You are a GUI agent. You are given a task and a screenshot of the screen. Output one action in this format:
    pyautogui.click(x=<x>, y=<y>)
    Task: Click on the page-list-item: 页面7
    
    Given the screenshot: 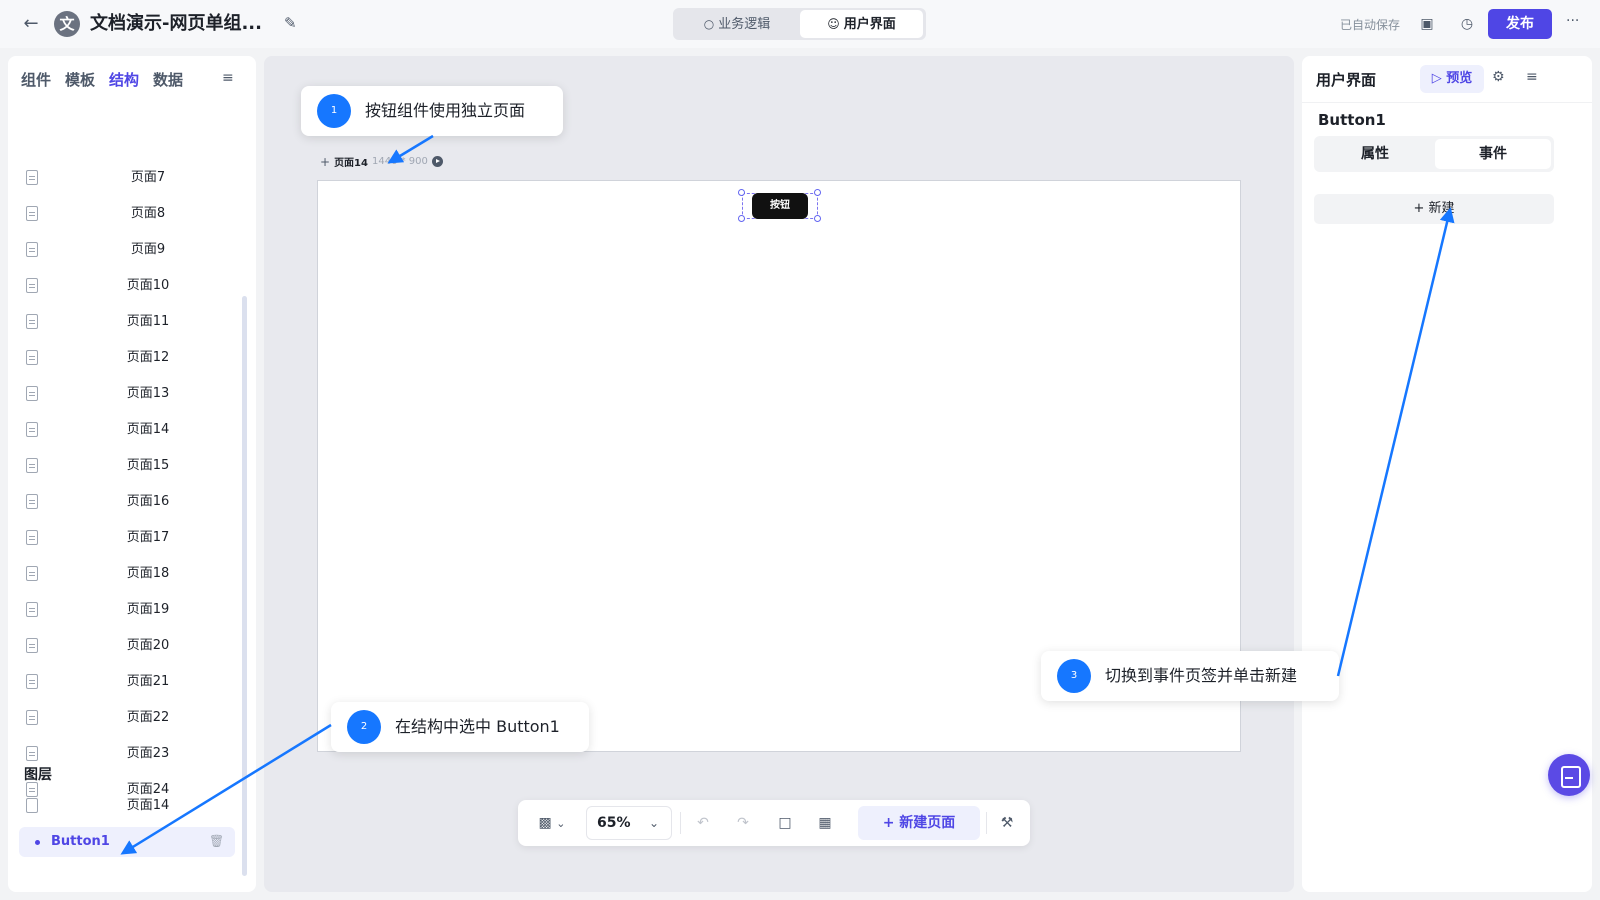 What is the action you would take?
    pyautogui.click(x=128, y=179)
    